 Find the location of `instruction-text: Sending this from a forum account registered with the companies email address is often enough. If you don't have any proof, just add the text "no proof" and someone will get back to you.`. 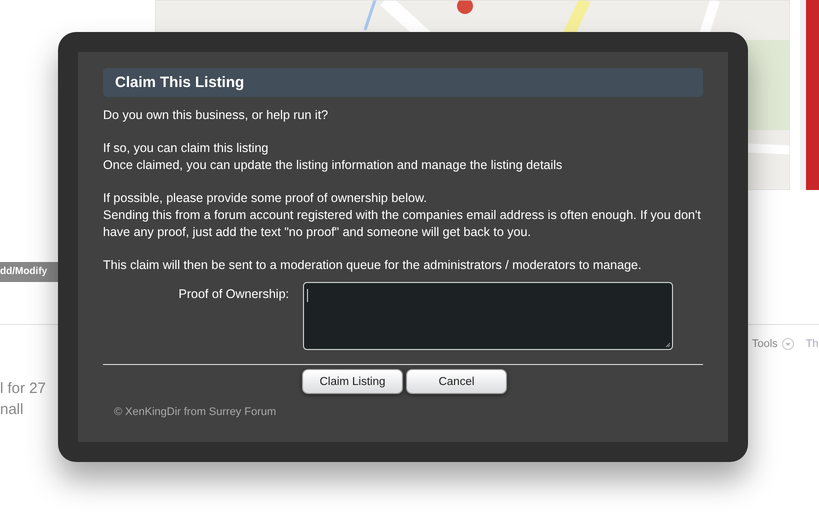

instruction-text: Sending this from a forum account registered with the companies email address is often enough. If you don't have any proof, just add the text "no proof" and someone will get back to you. is located at coordinates (402, 224).